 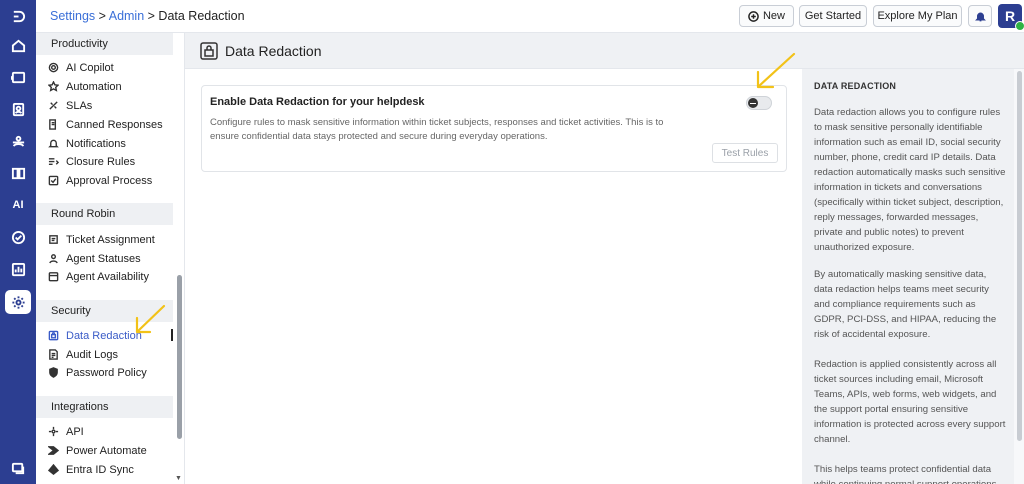 What do you see at coordinates (53, 180) in the screenshot?
I see `checklist-icon` at bounding box center [53, 180].